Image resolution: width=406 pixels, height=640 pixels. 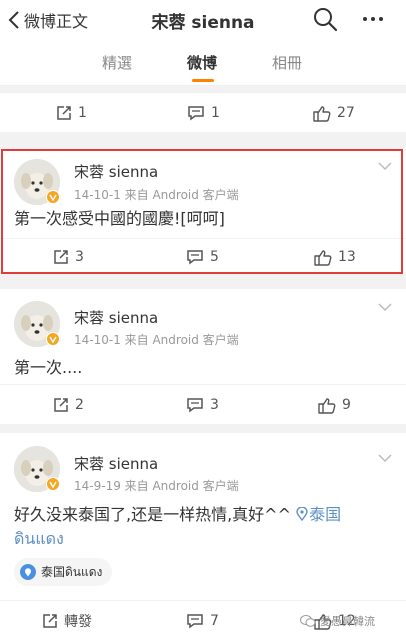 What do you see at coordinates (56, 21) in the screenshot?
I see `back-label: 微博正文` at bounding box center [56, 21].